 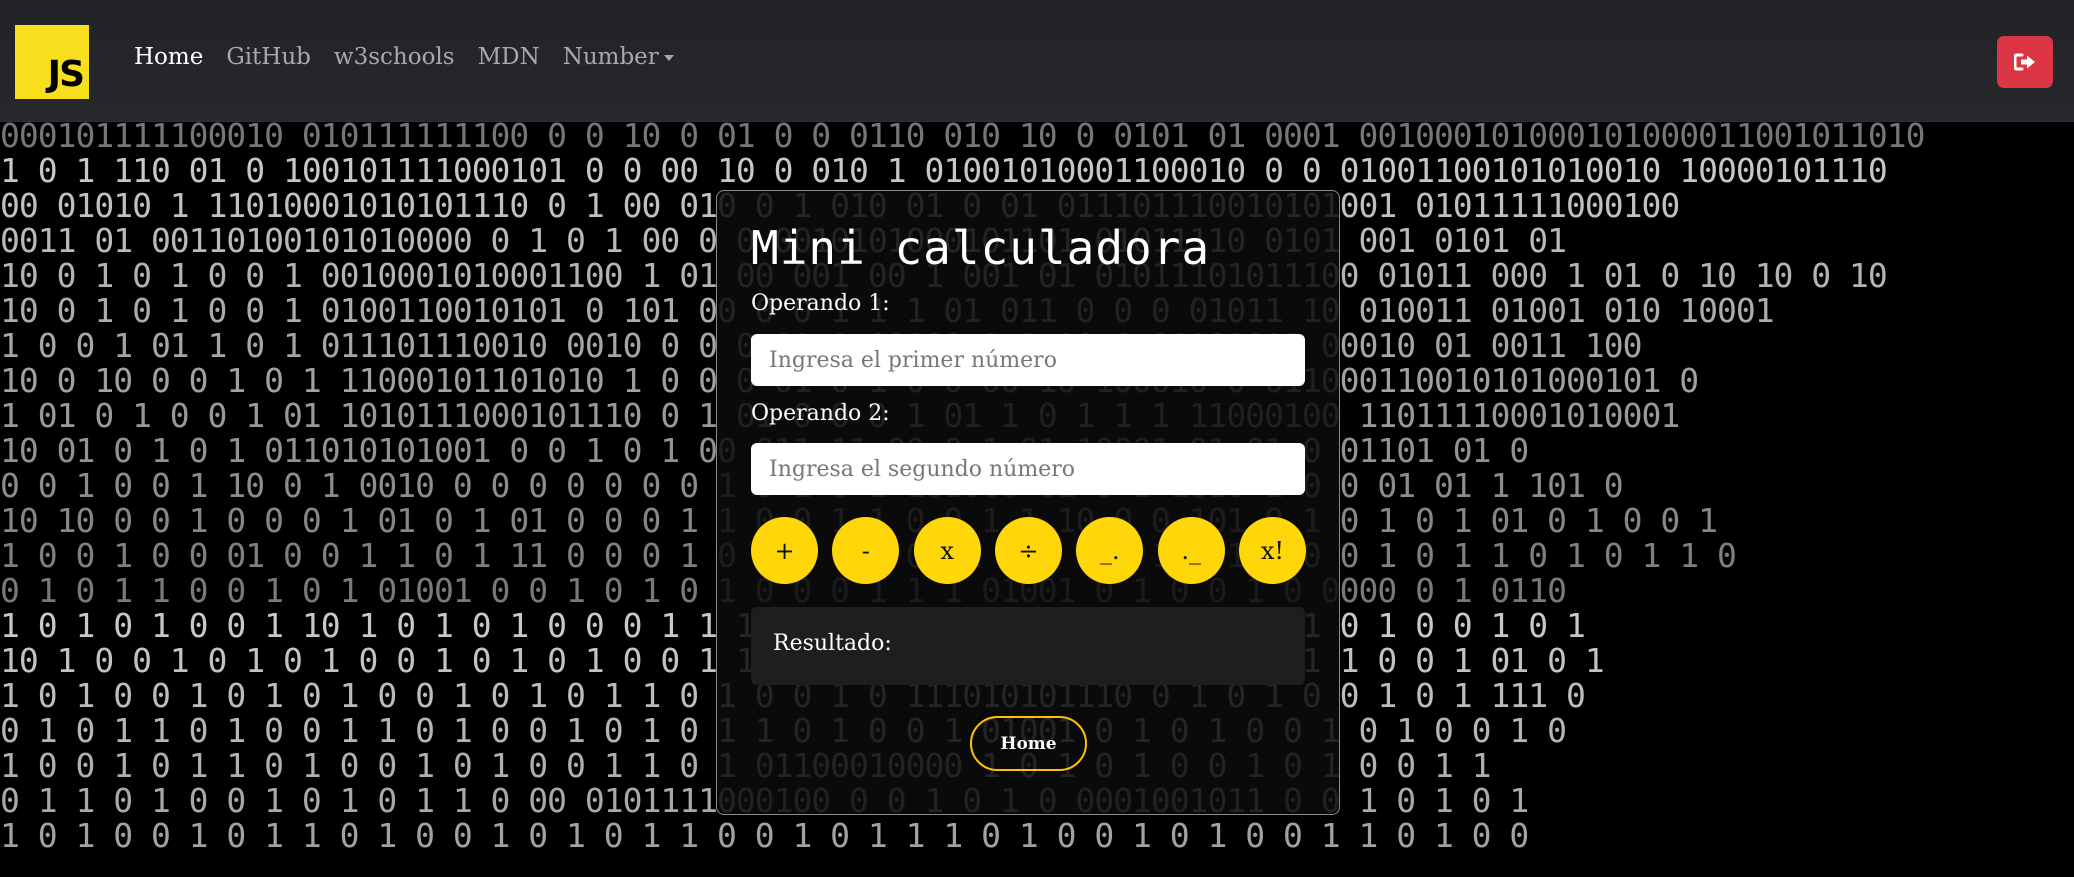 I want to click on operand1-input, so click(x=1028, y=360).